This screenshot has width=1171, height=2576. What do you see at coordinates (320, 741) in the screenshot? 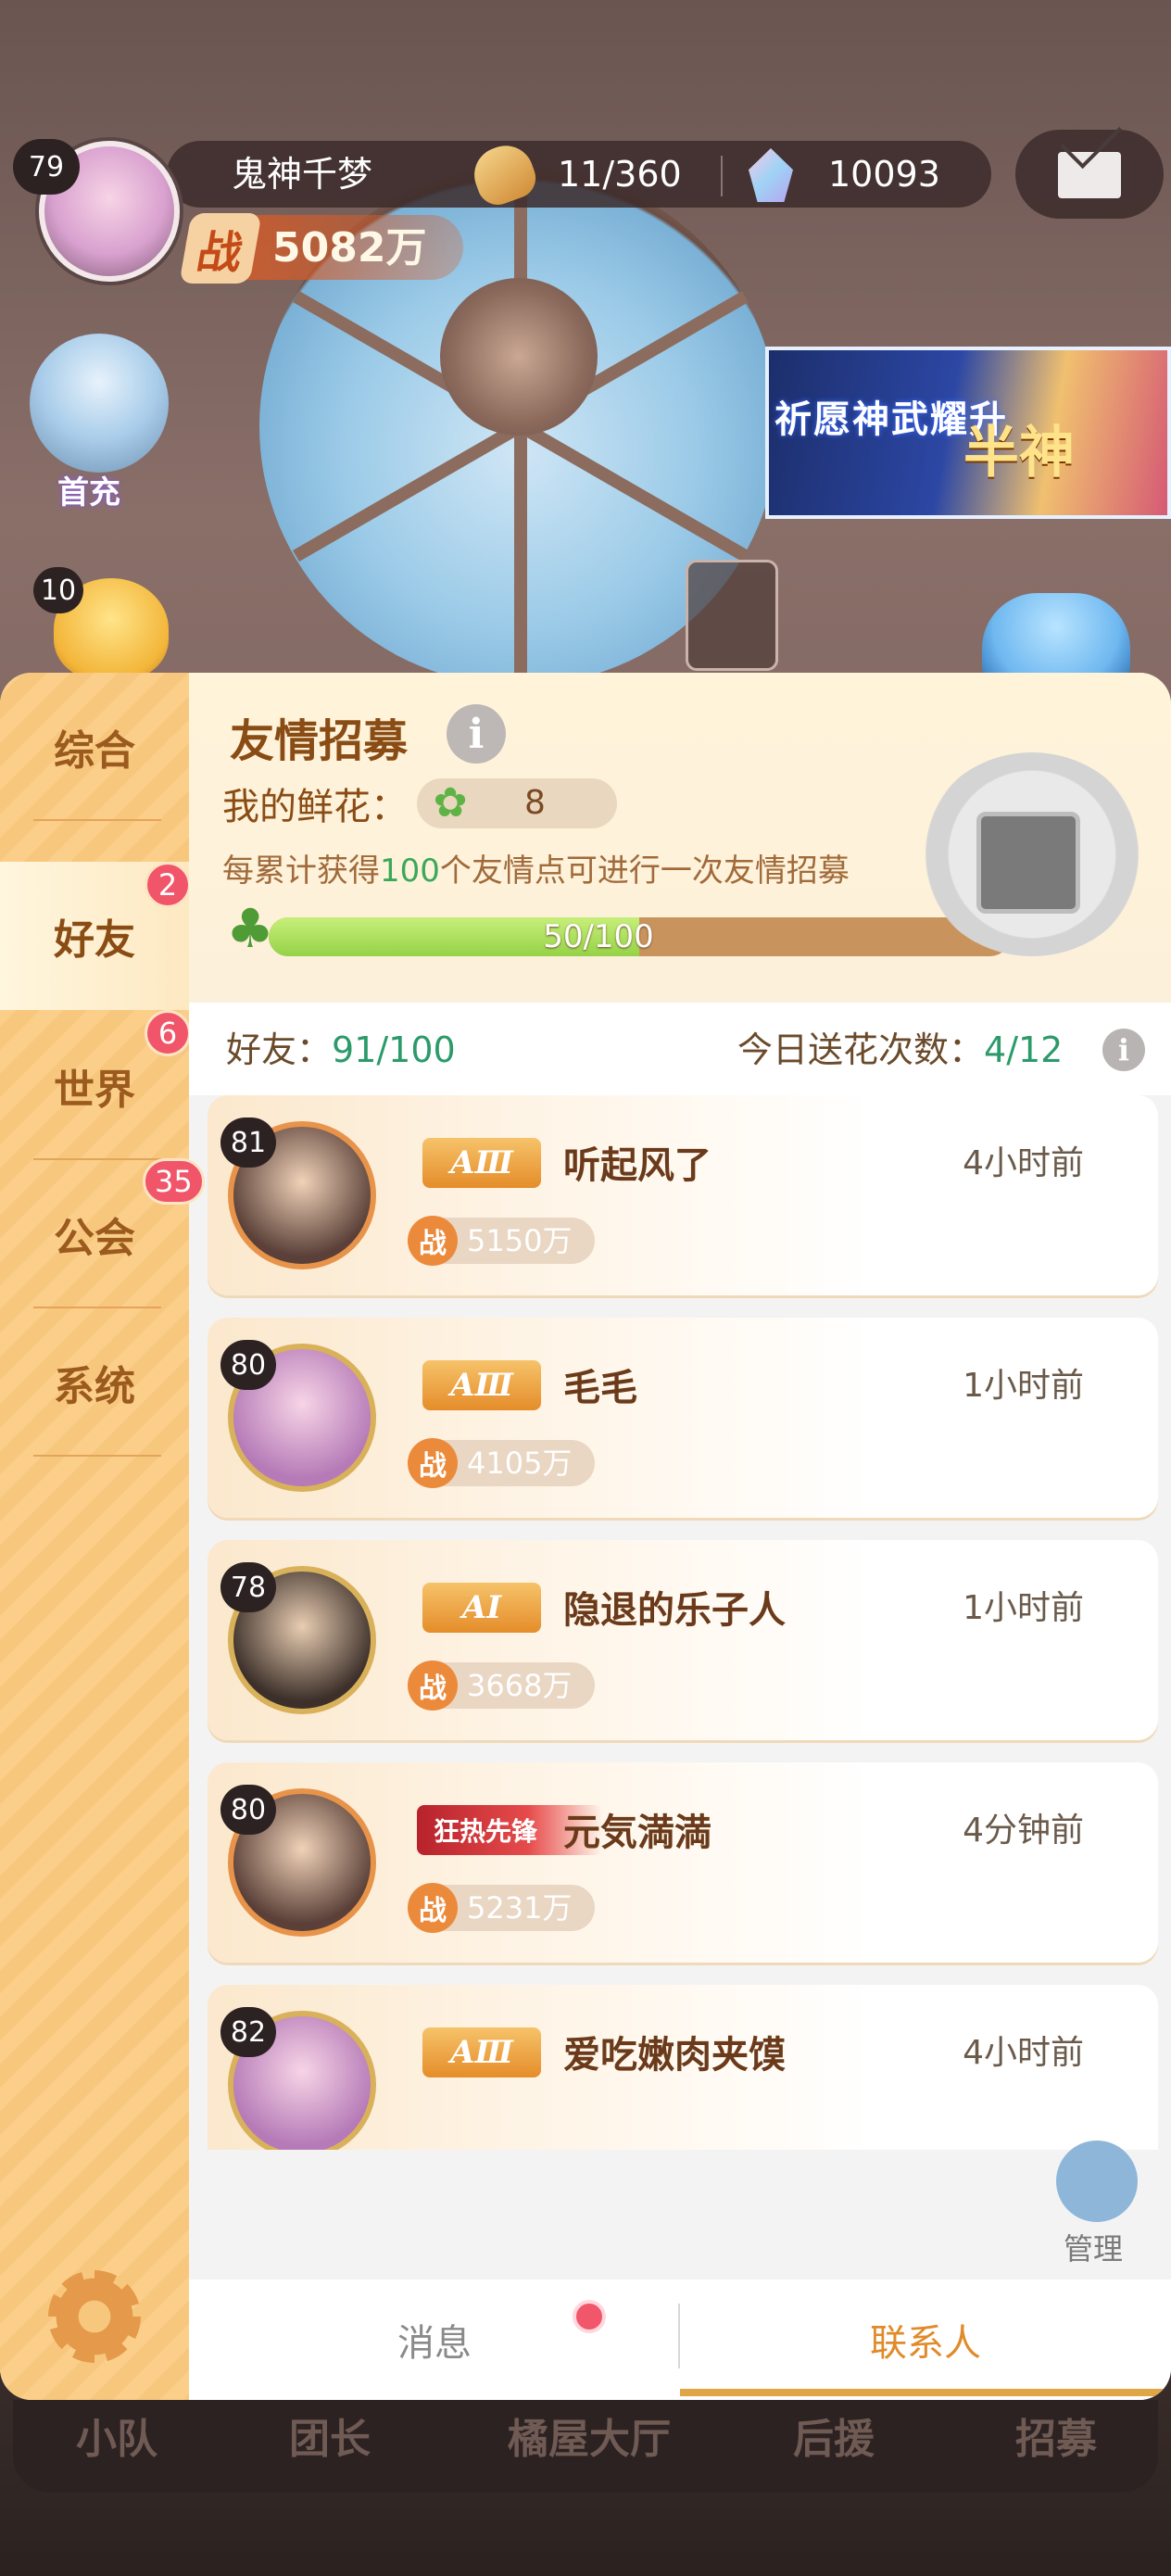
I see `recruit-title: 友情招募` at bounding box center [320, 741].